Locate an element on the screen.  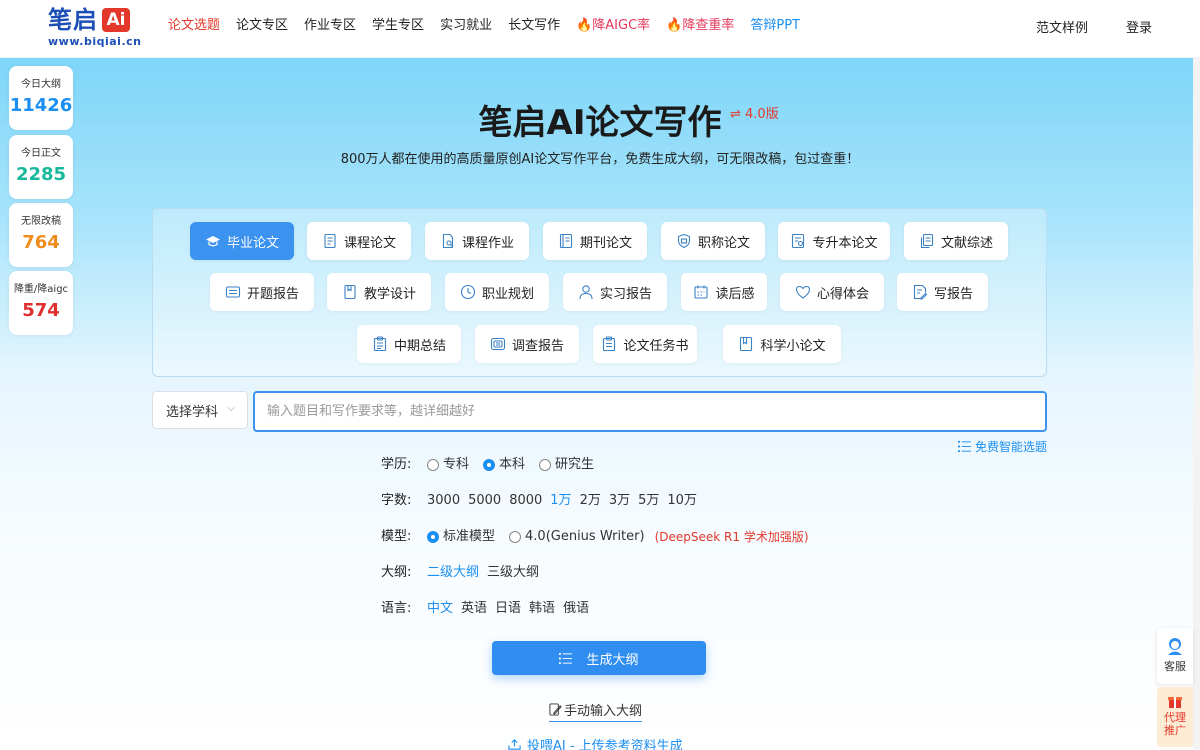
paper-type-label: 课程论文 is located at coordinates (369, 243).